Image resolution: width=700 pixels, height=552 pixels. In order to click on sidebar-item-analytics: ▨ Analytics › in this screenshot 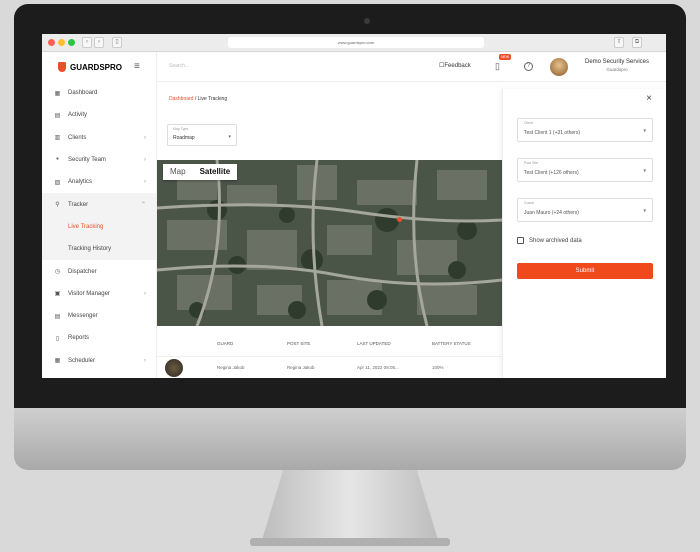, I will do `click(99, 182)`.